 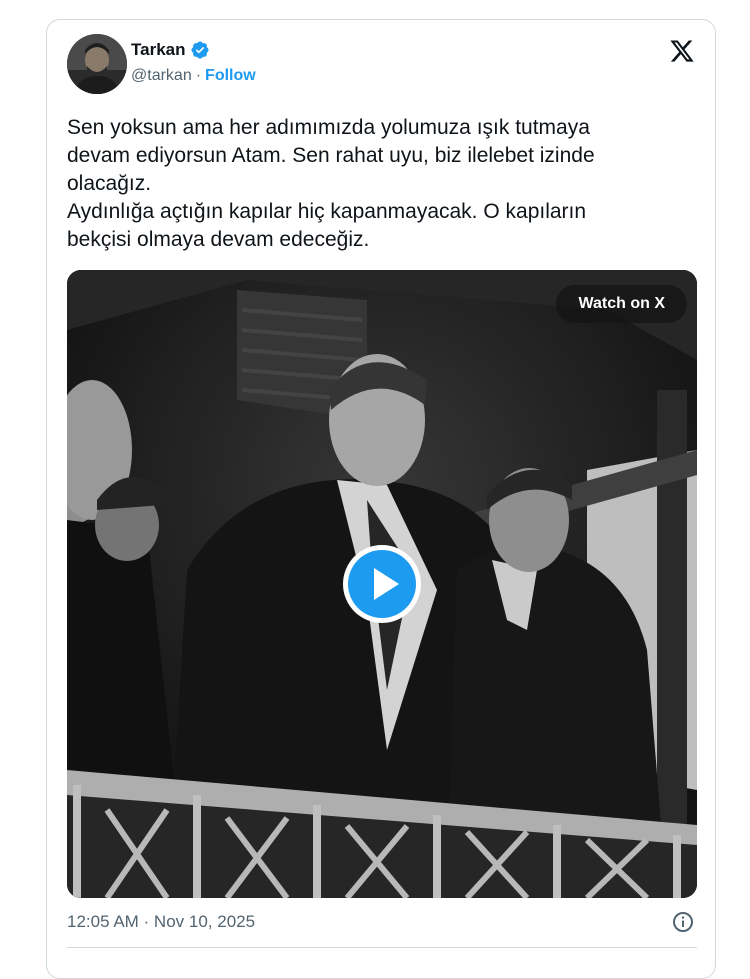 I want to click on tweet-footer: 12:05 AM · Nov 10, 2025, so click(x=382, y=925).